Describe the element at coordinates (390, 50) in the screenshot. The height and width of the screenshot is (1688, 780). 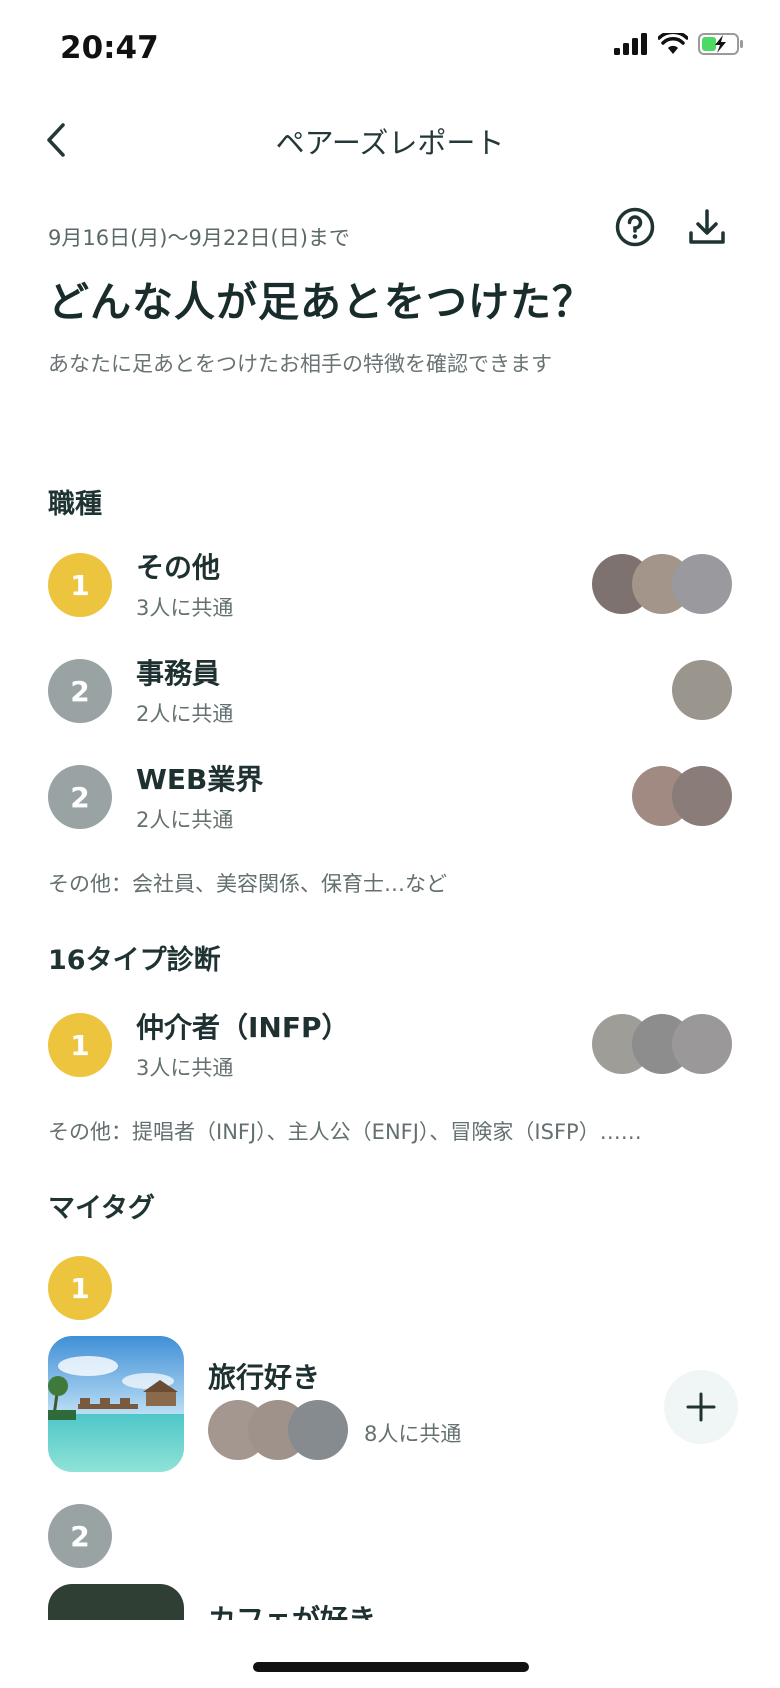
I see `status-bar: 20:47` at that location.